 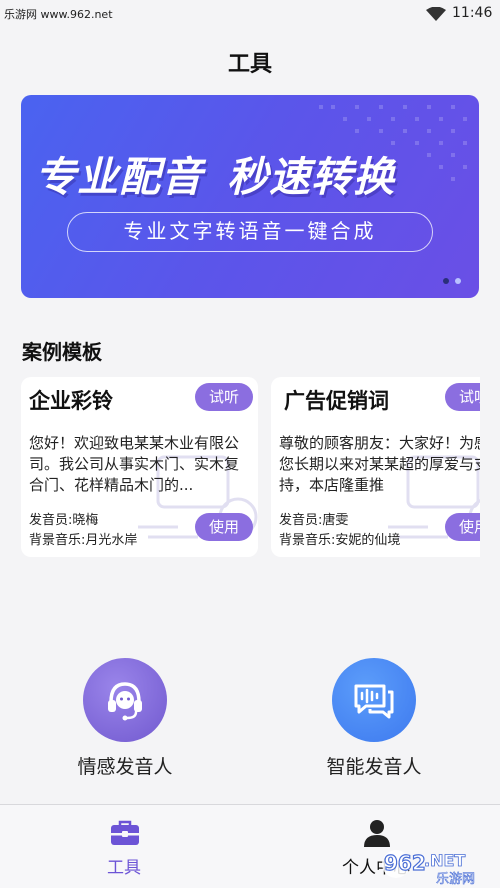 I want to click on banner-page-indicator-active, so click(x=446, y=281).